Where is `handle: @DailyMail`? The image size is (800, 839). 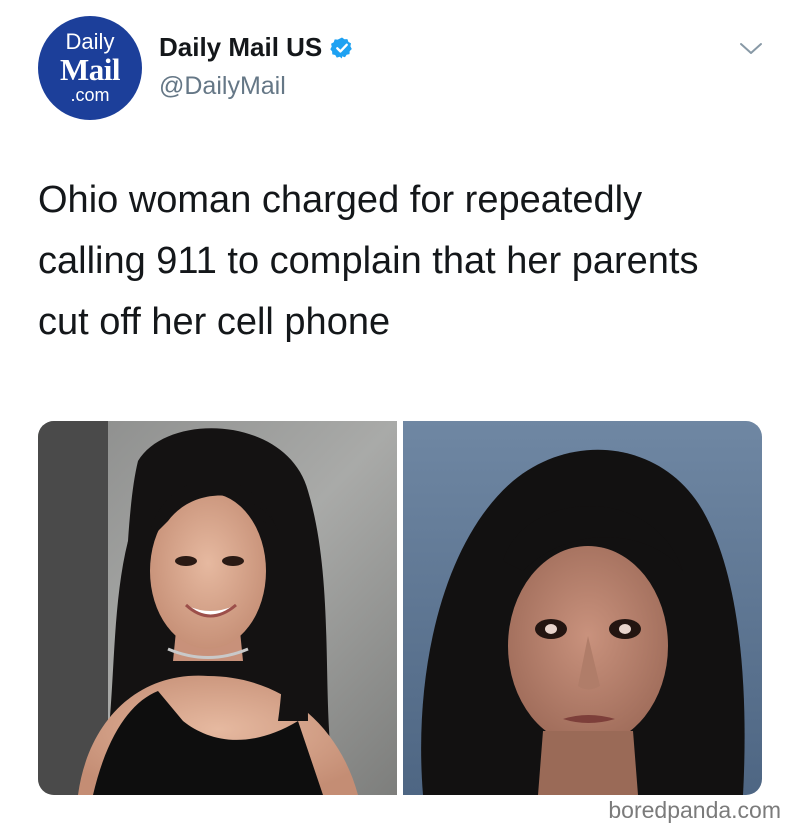 handle: @DailyMail is located at coordinates (222, 86).